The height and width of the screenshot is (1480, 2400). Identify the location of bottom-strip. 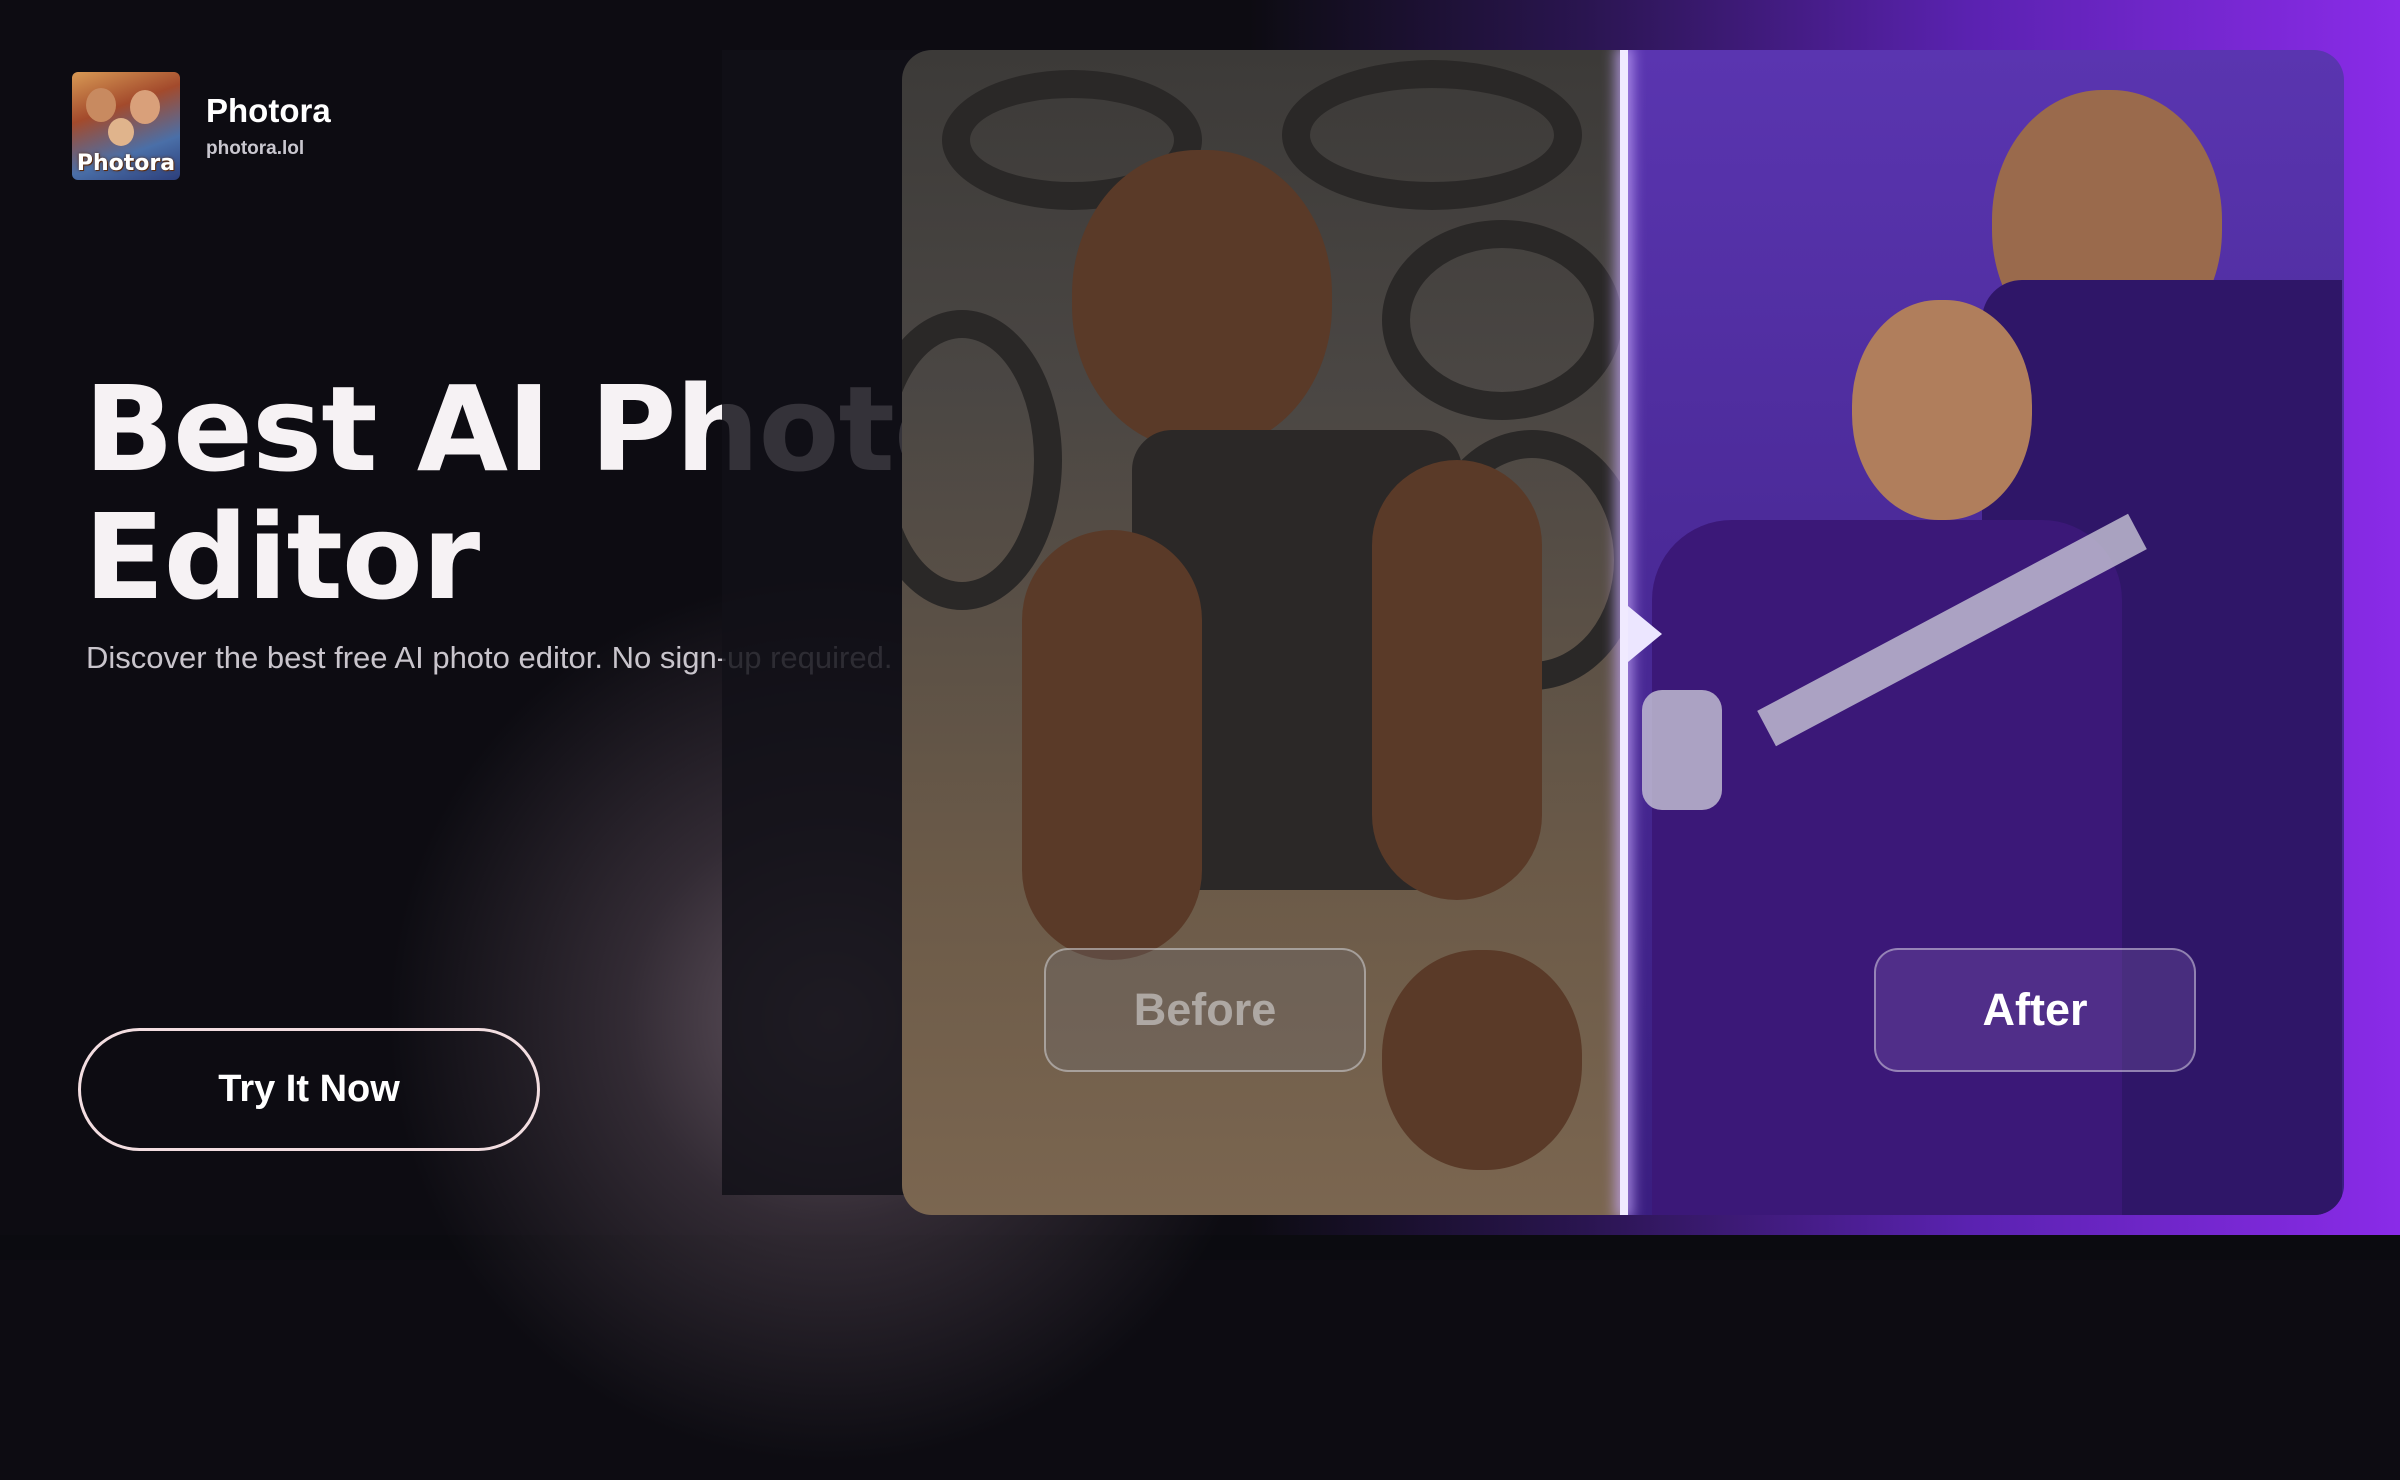
(1200, 1247).